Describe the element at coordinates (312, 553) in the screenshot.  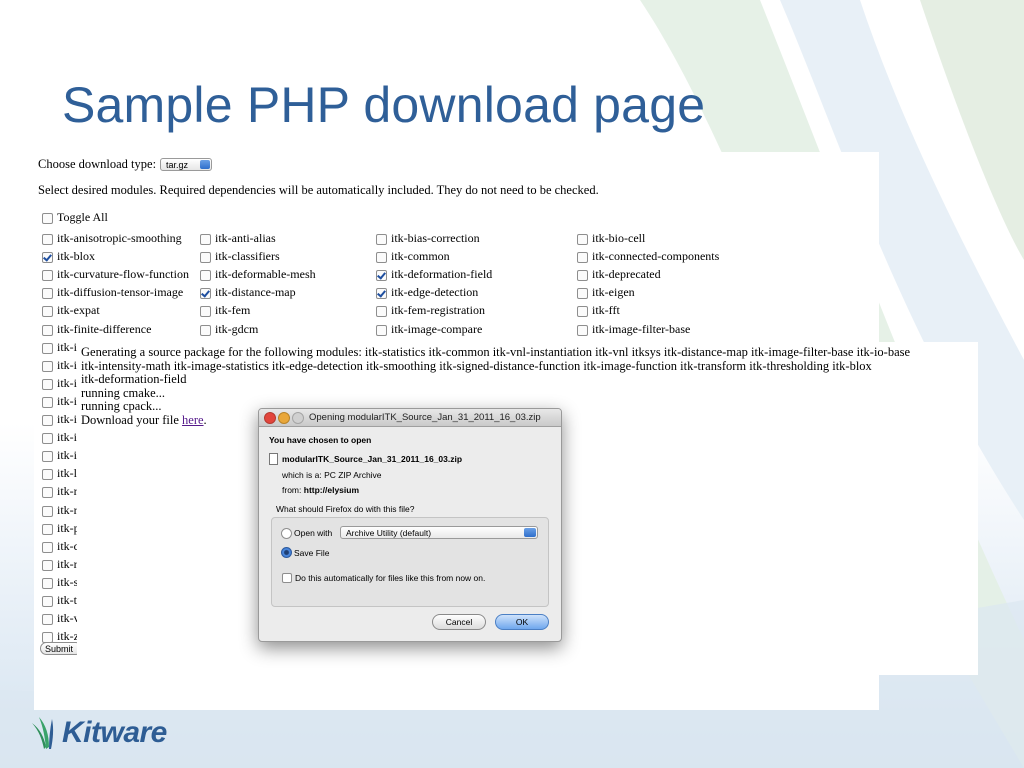
I see `save-file-label: Save File` at that location.